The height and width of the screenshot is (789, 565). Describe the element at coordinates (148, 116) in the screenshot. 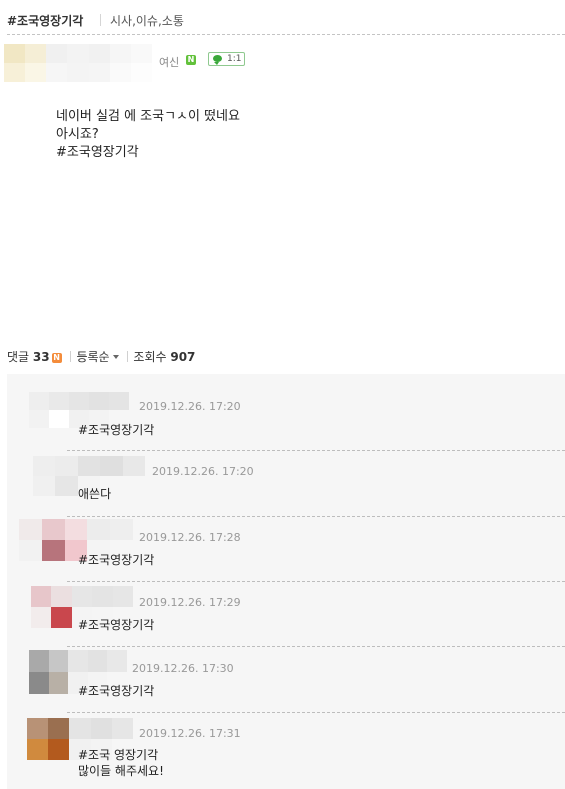

I see `post-line: 네이버 실검 에 조국ㄱㅅ이 떴네요` at that location.